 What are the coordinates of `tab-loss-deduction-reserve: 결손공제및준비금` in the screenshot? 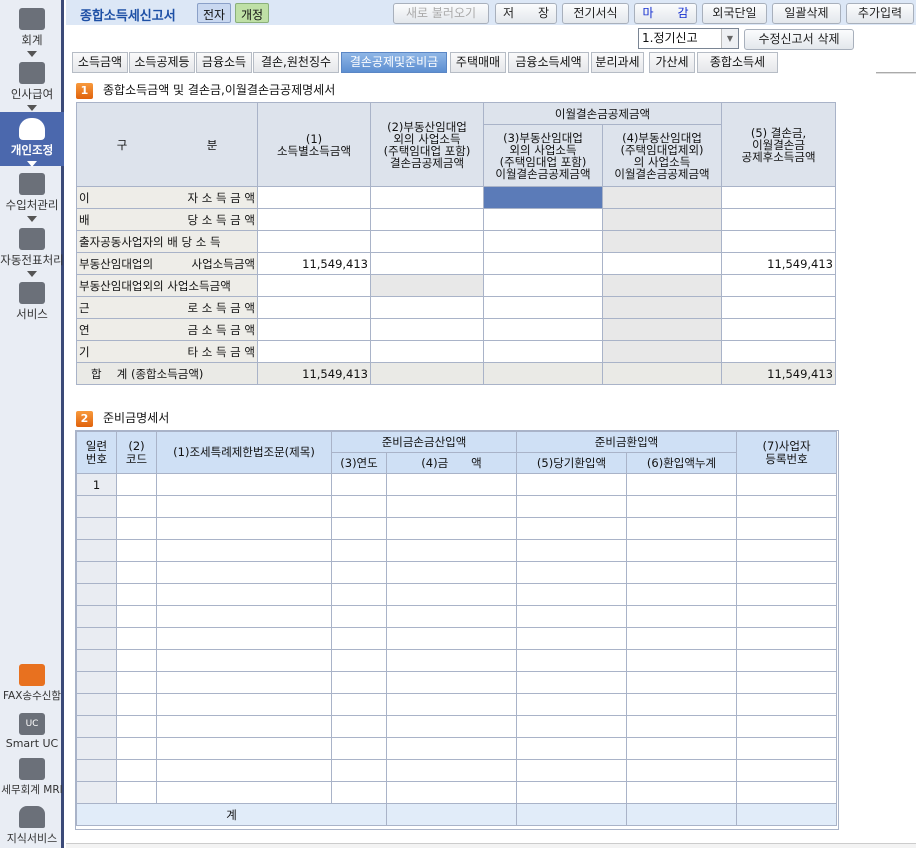 It's located at (394, 62).